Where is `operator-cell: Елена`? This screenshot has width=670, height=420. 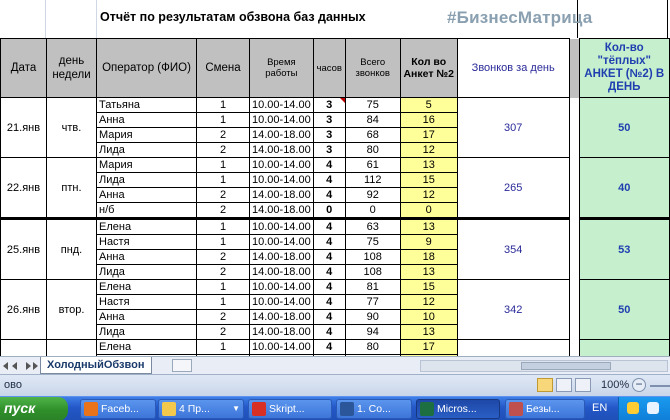 operator-cell: Елена is located at coordinates (146, 287).